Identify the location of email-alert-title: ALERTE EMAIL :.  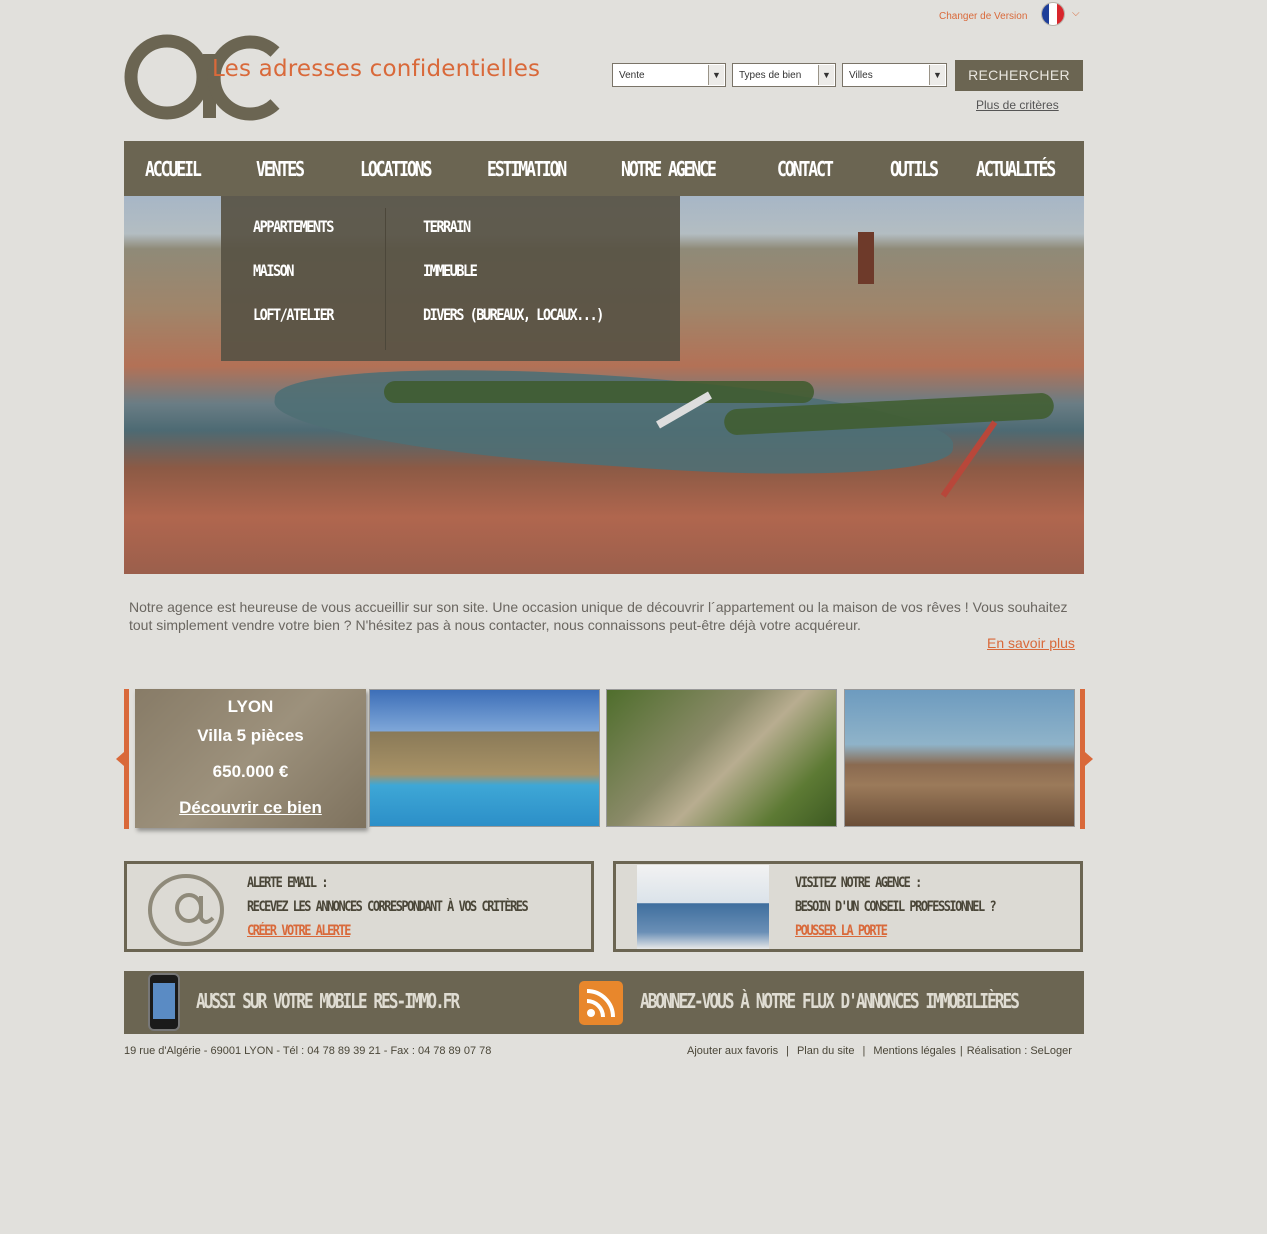
(288, 883).